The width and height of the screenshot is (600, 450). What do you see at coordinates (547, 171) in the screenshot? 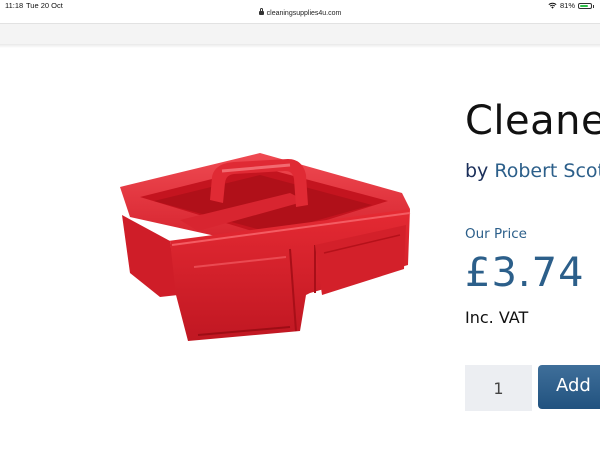
I see `brand-link: Robert Scot` at bounding box center [547, 171].